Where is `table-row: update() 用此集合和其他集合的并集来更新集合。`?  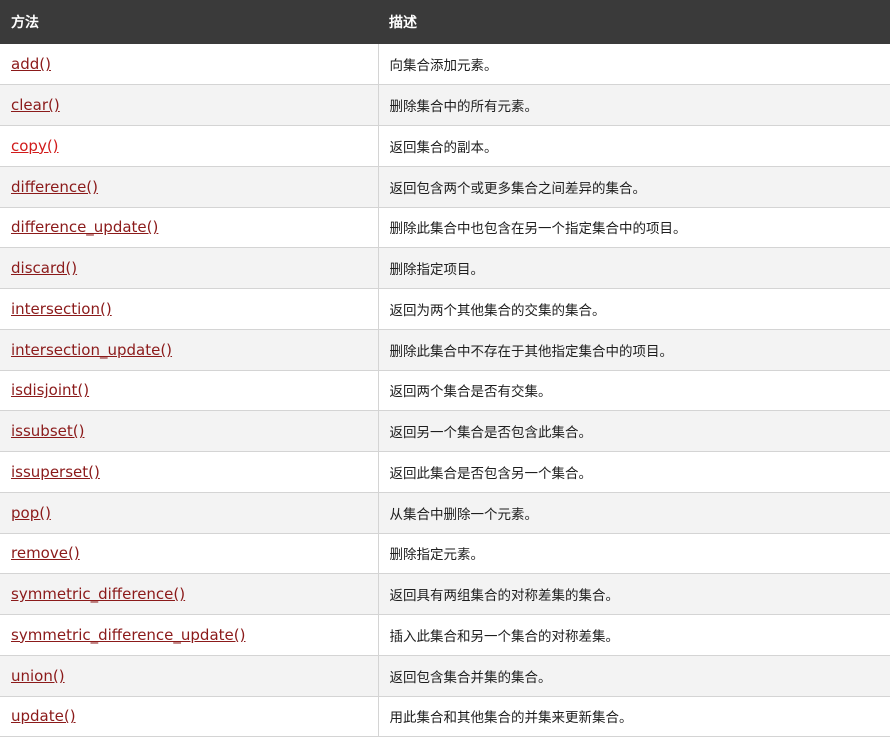 table-row: update() 用此集合和其他集合的并集来更新集合。 is located at coordinates (445, 716).